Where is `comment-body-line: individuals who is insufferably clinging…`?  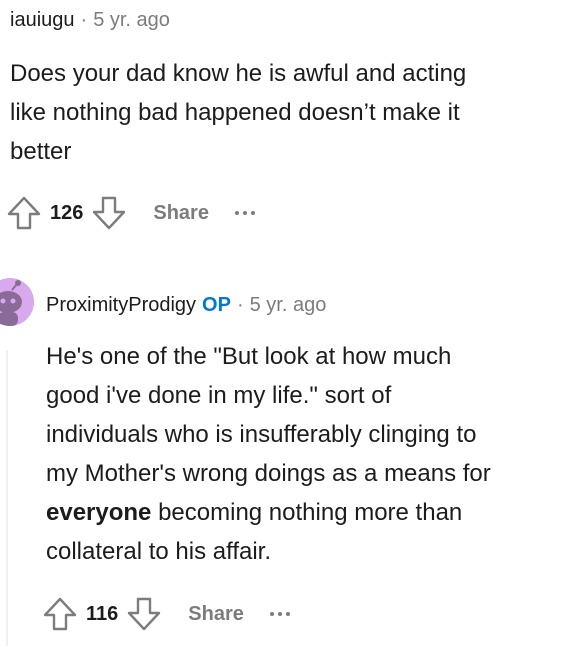
comment-body-line: individuals who is insufferably clinging… is located at coordinates (261, 434).